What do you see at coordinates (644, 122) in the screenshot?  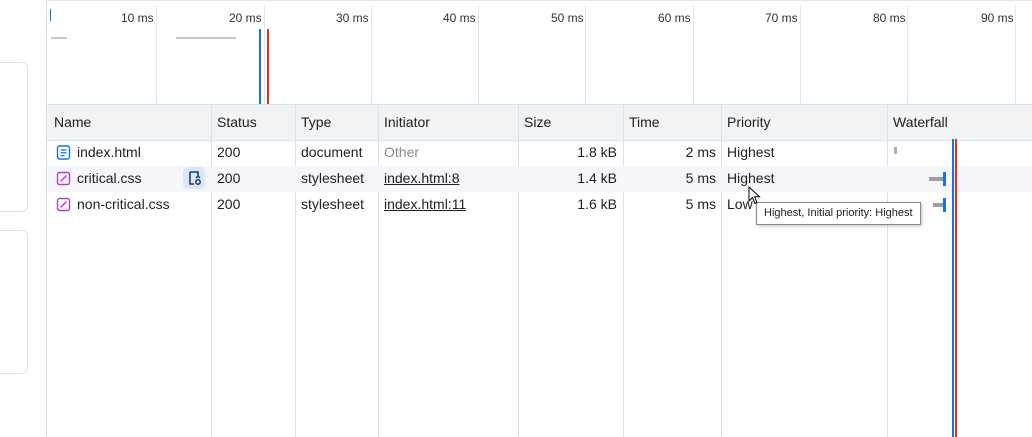 I see `column-header-time: Time` at bounding box center [644, 122].